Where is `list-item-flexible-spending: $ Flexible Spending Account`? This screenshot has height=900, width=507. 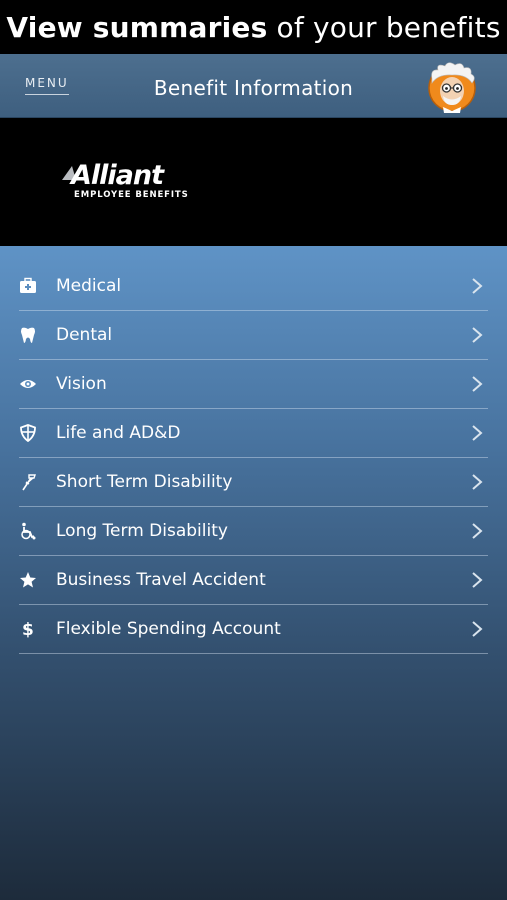 list-item-flexible-spending: $ Flexible Spending Account is located at coordinates (253, 629).